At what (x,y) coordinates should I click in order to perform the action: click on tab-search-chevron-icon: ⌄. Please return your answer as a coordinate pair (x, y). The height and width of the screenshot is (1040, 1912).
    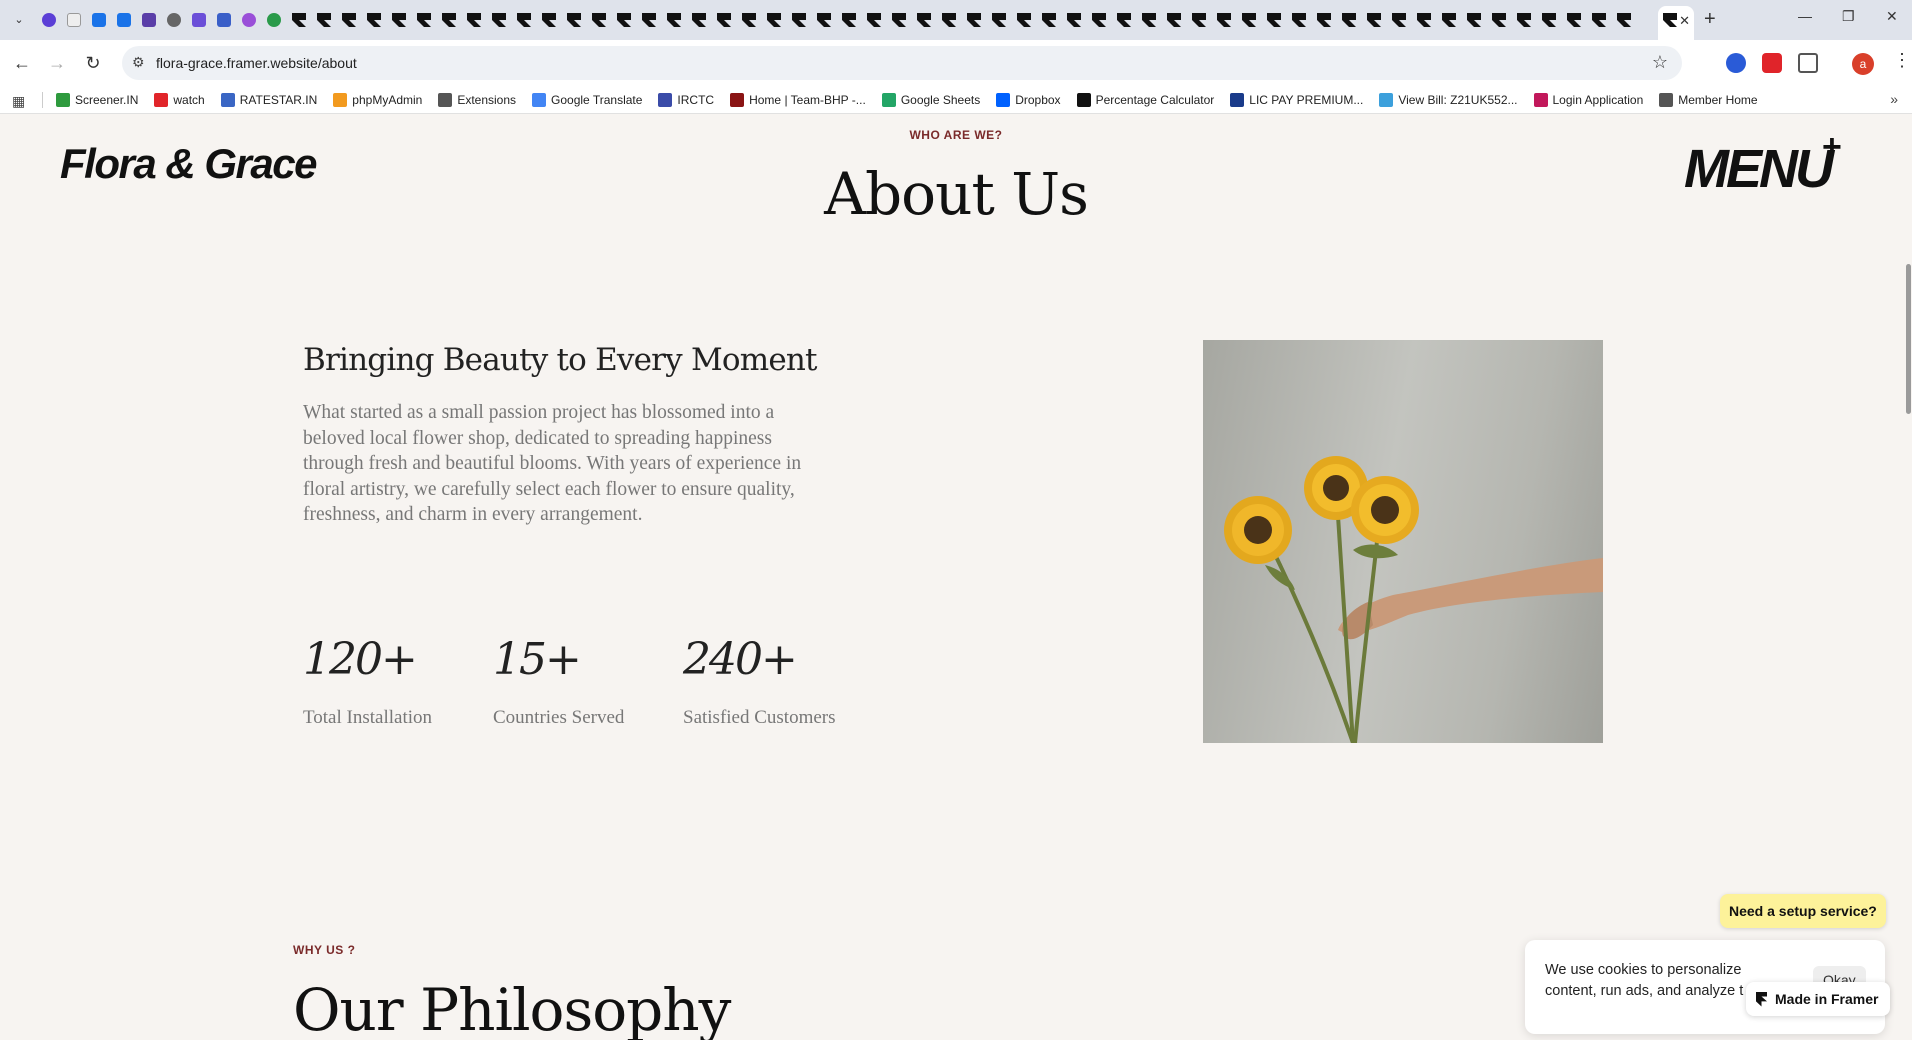
    Looking at the image, I should click on (19, 20).